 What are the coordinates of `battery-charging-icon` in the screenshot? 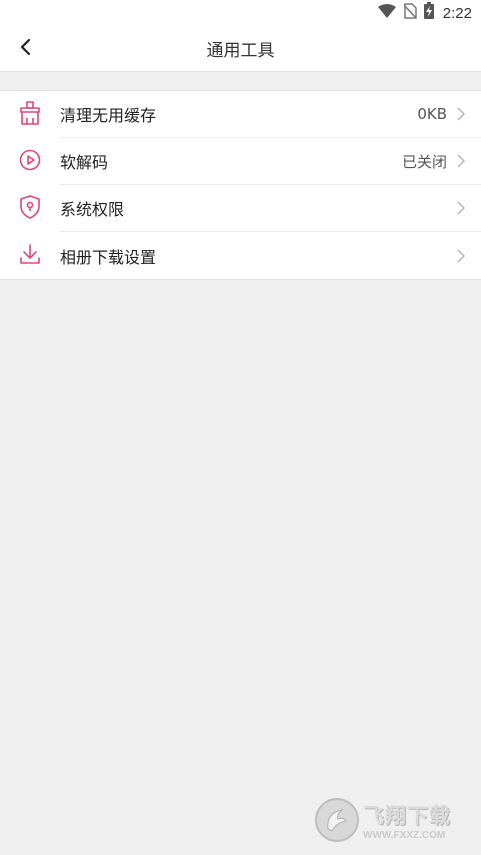 It's located at (428, 13).